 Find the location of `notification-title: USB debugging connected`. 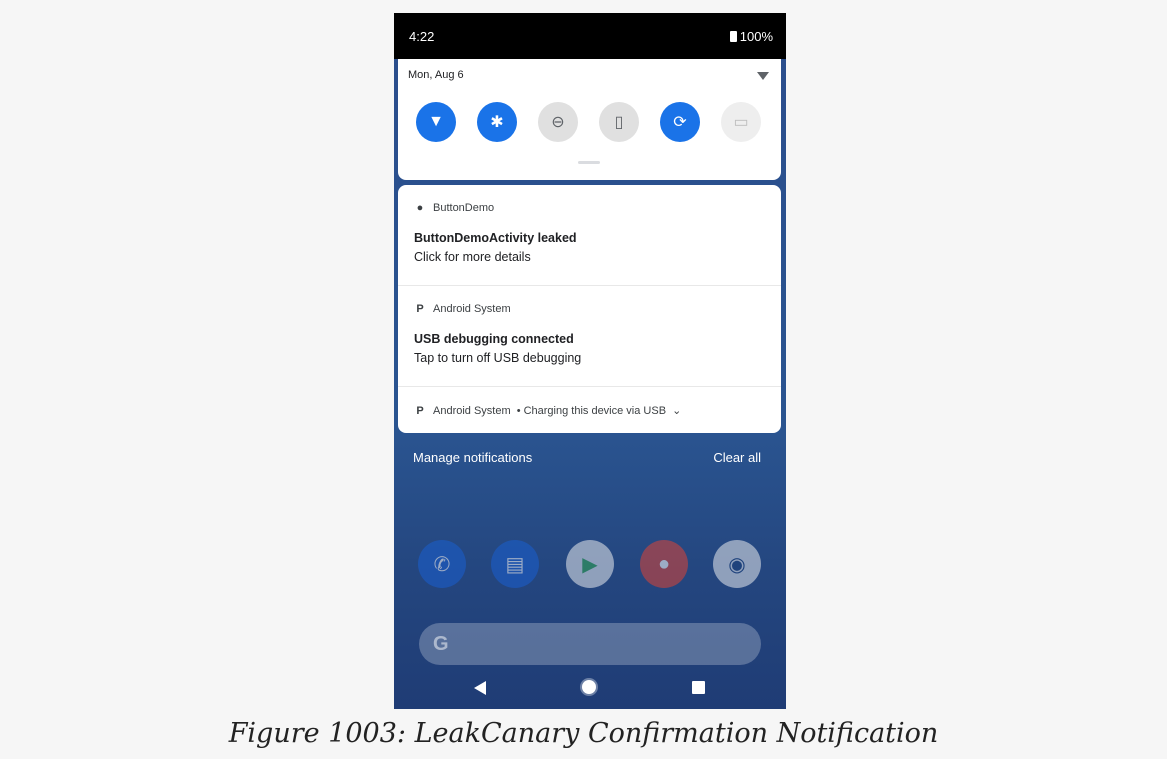

notification-title: USB debugging connected is located at coordinates (494, 339).